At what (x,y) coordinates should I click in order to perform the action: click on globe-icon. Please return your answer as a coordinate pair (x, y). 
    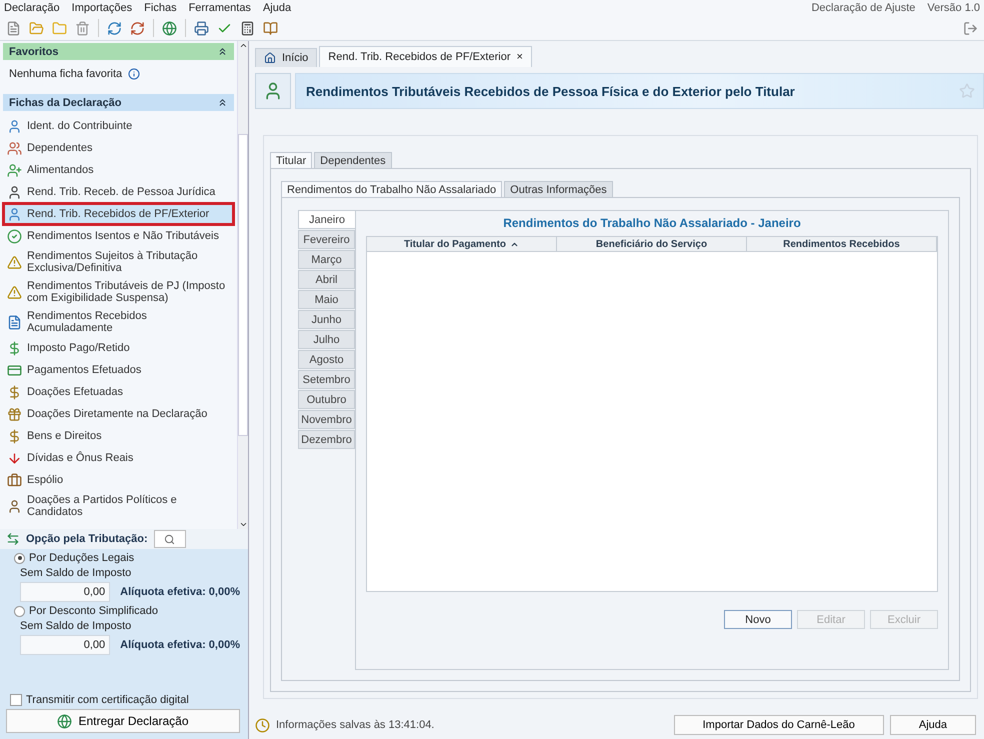
    Looking at the image, I should click on (169, 28).